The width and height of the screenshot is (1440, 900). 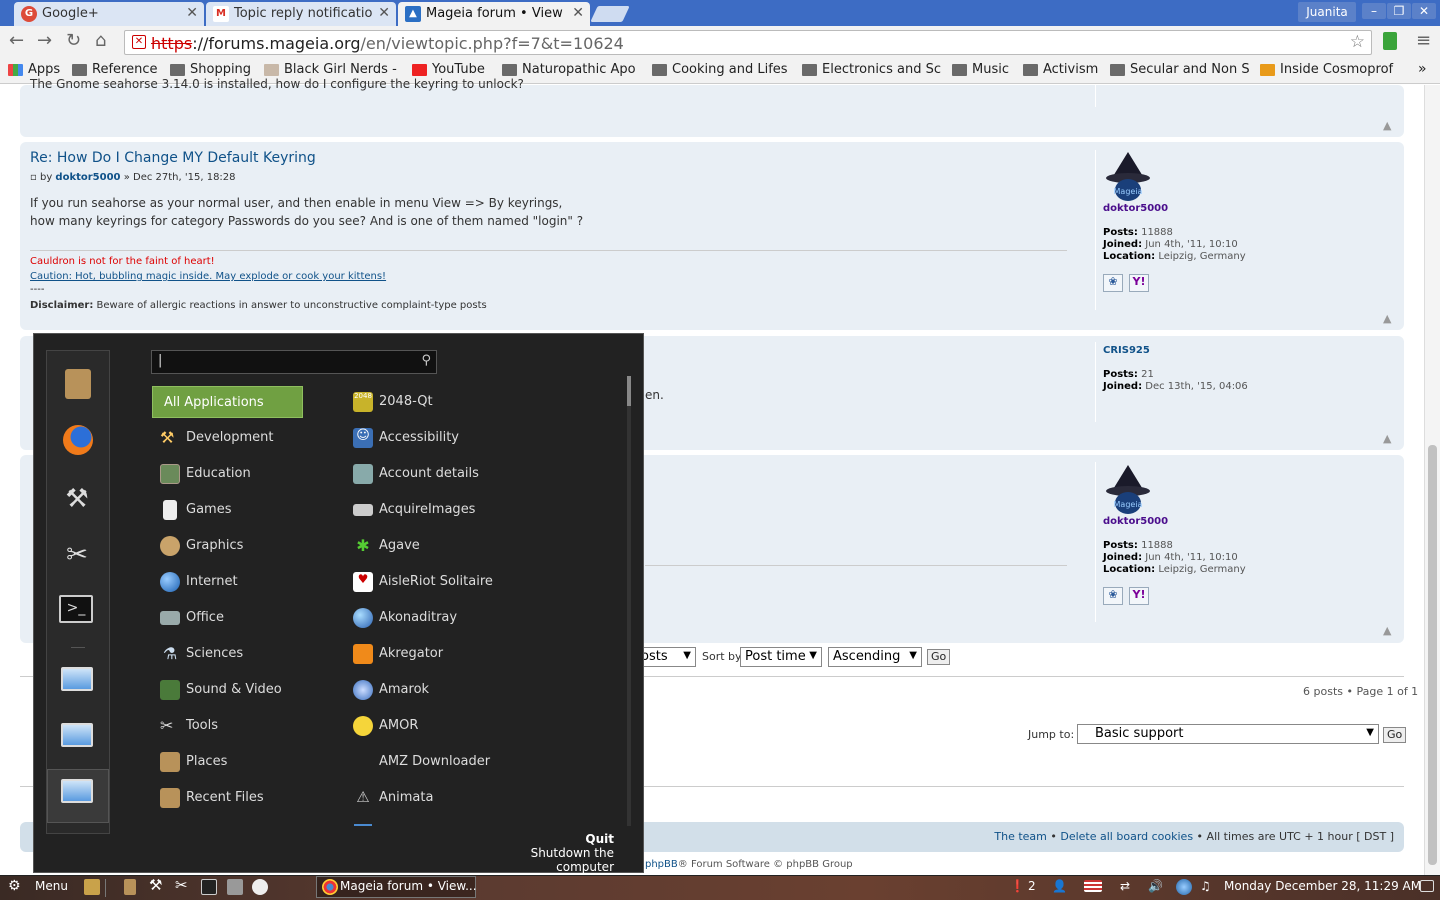 I want to click on display-posts-select: osts ▼, so click(x=666, y=657).